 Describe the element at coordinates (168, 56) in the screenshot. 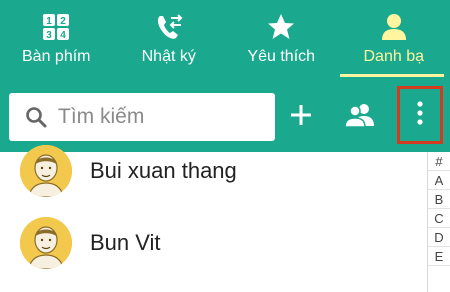

I see `tab-label: Nhật ký` at that location.